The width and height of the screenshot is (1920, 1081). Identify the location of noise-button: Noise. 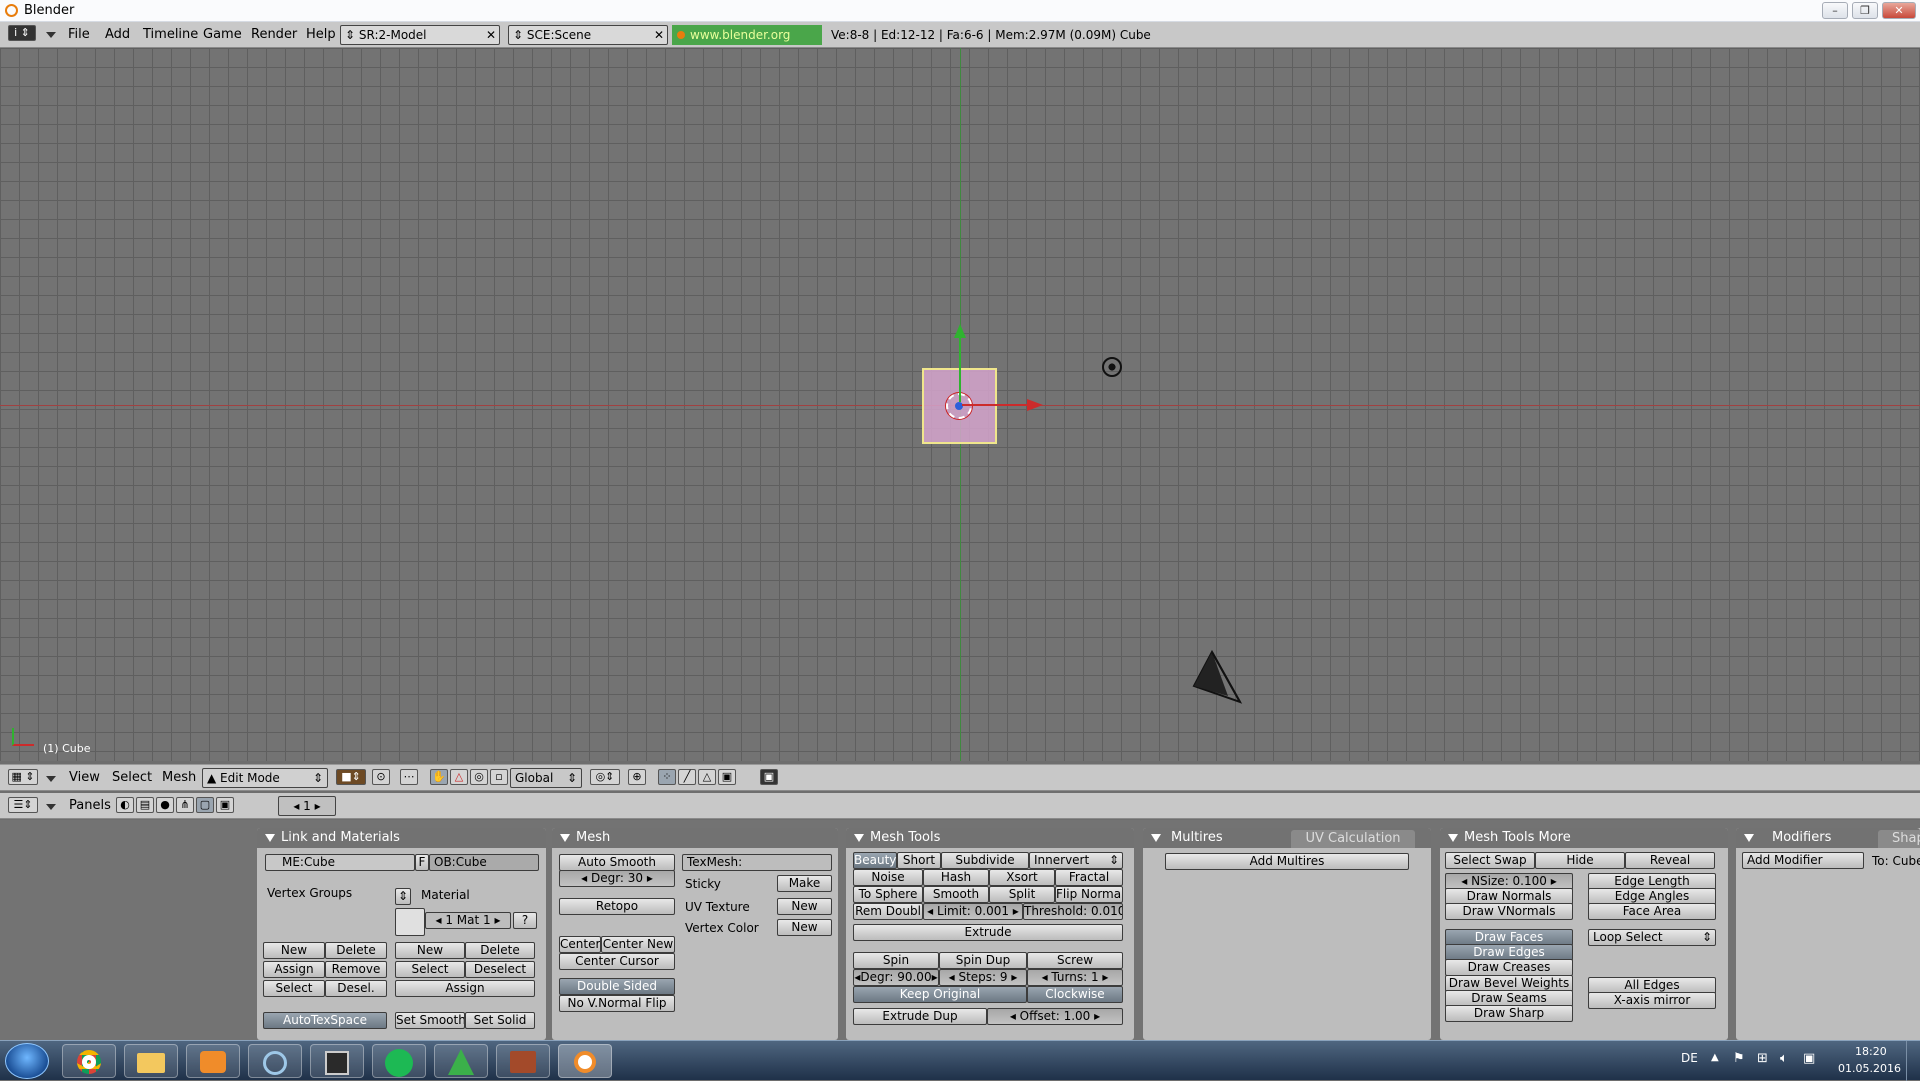
(888, 877).